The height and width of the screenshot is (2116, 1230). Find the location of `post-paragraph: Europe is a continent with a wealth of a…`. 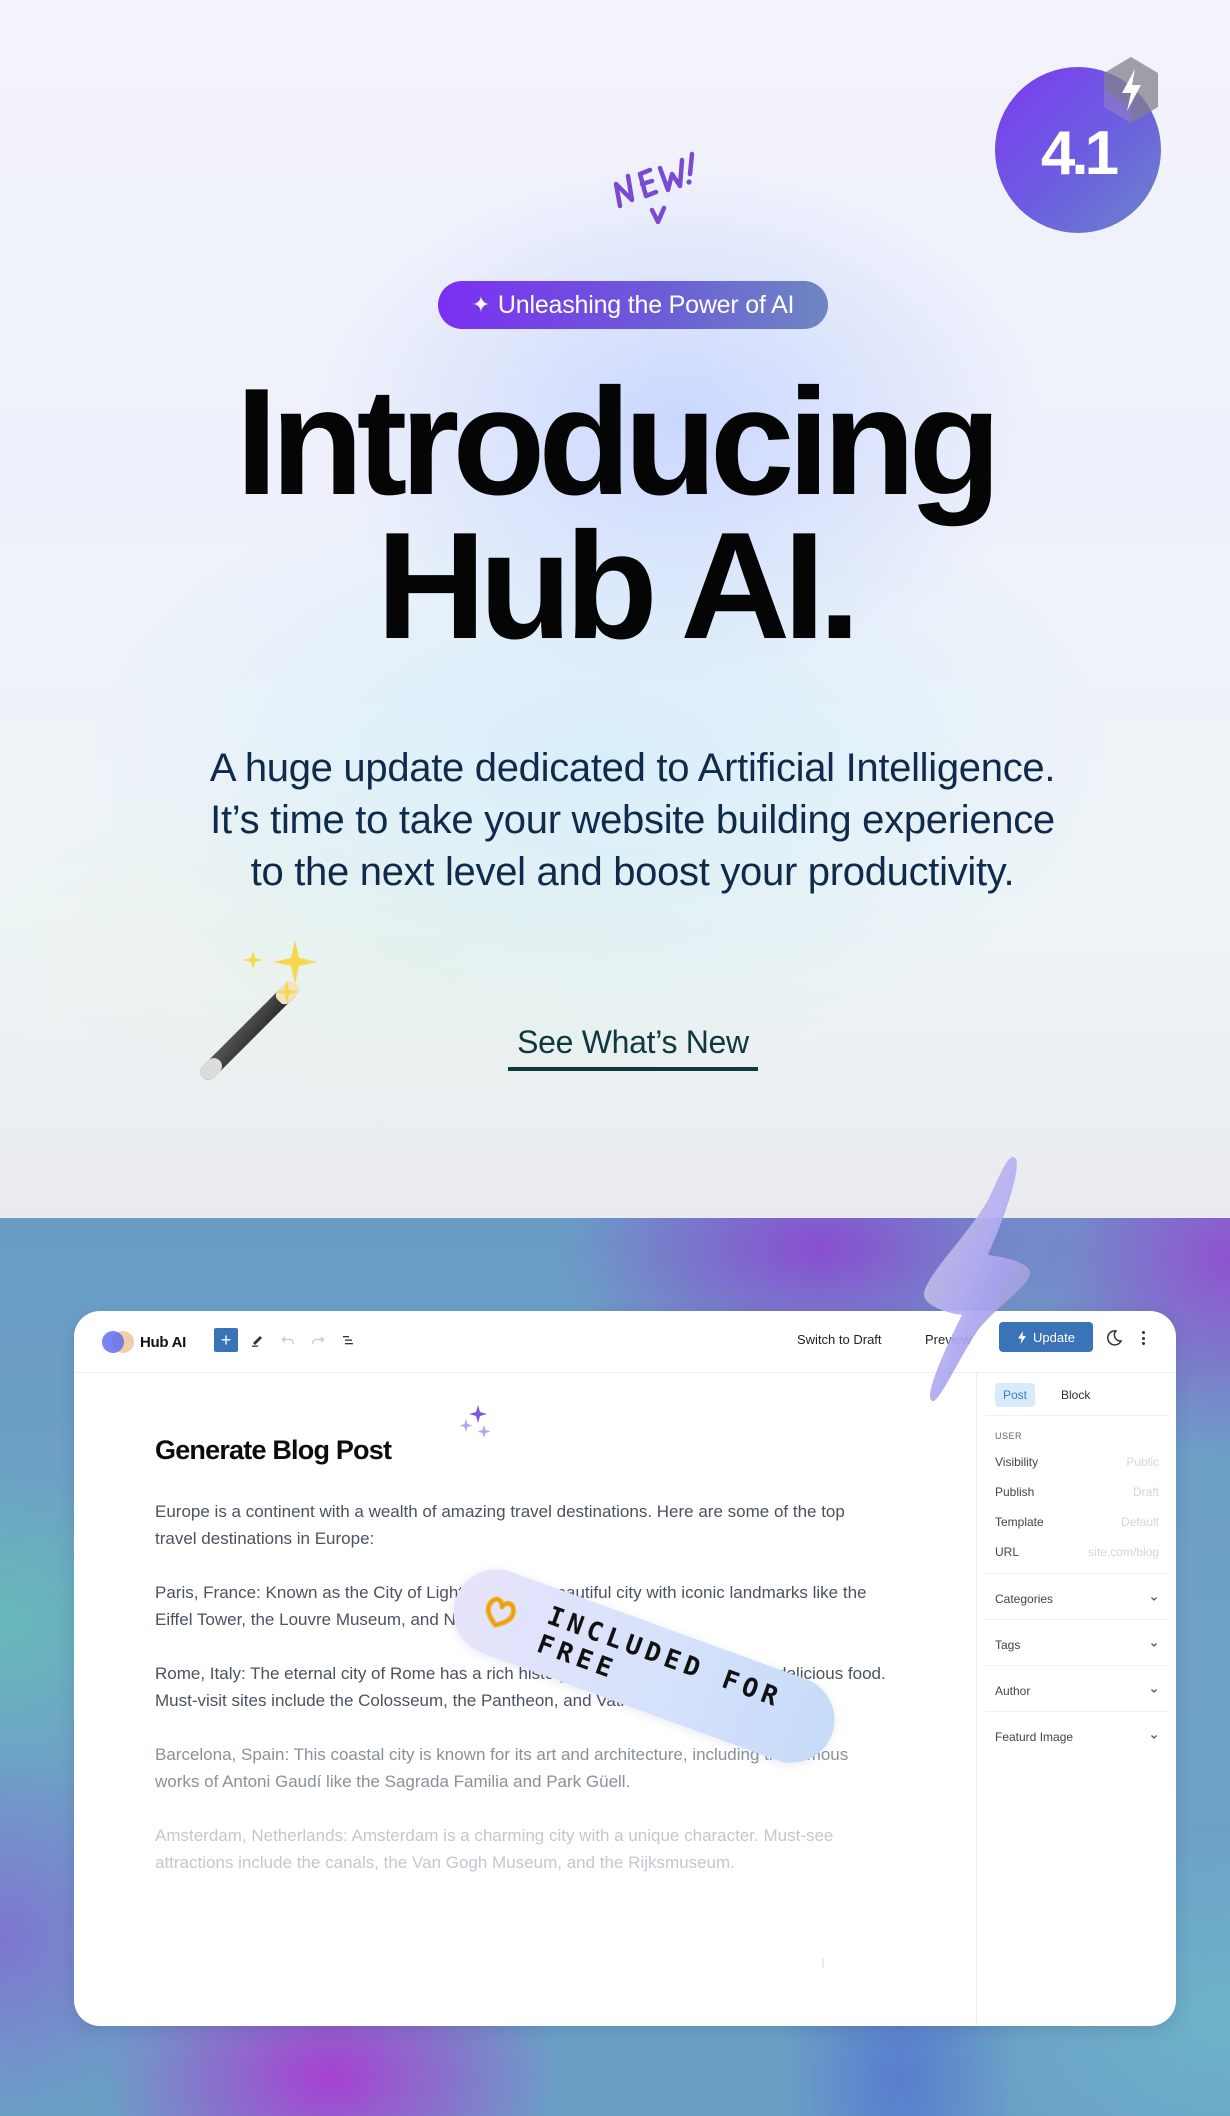

post-paragraph: Europe is a continent with a wealth of a… is located at coordinates (500, 1525).